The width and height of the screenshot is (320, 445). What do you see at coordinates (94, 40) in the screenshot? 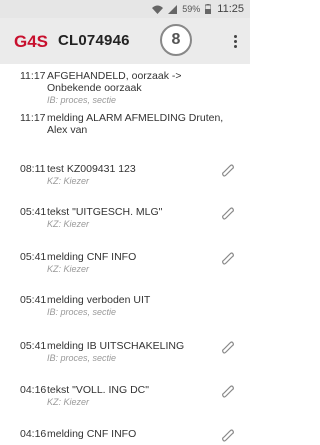
I see `page-title: CL074946` at bounding box center [94, 40].